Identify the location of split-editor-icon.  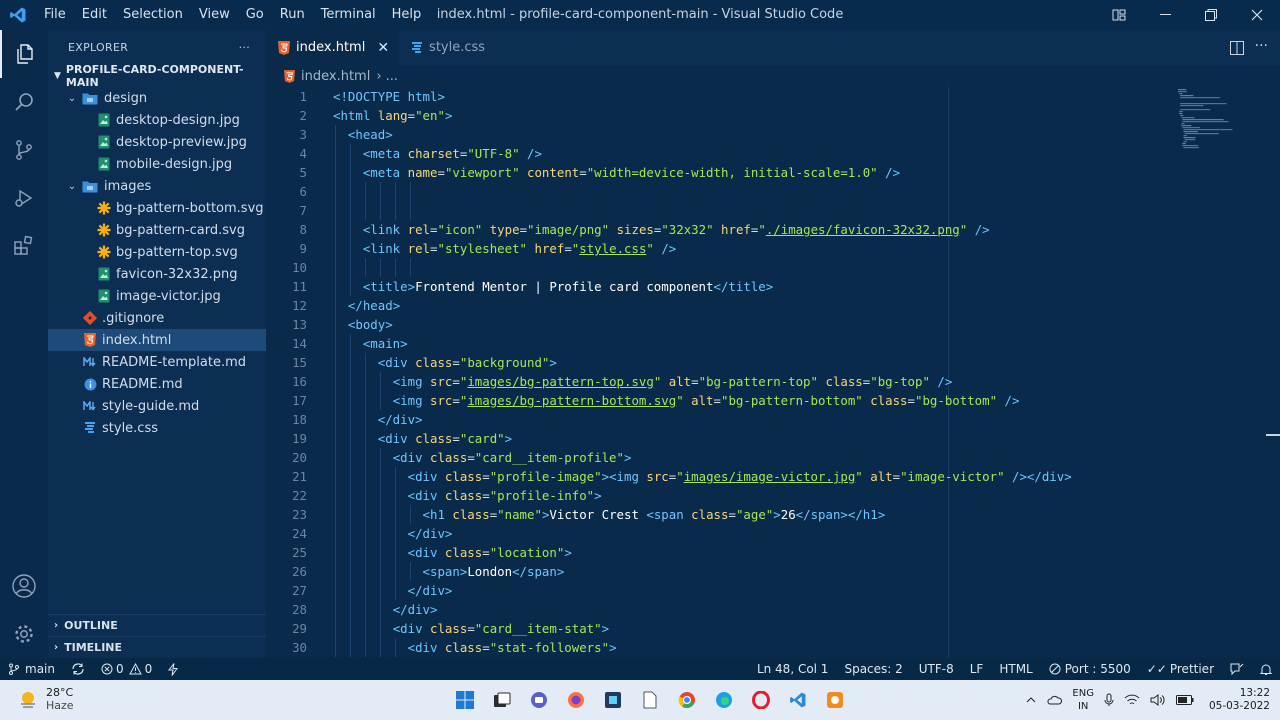
(1237, 49).